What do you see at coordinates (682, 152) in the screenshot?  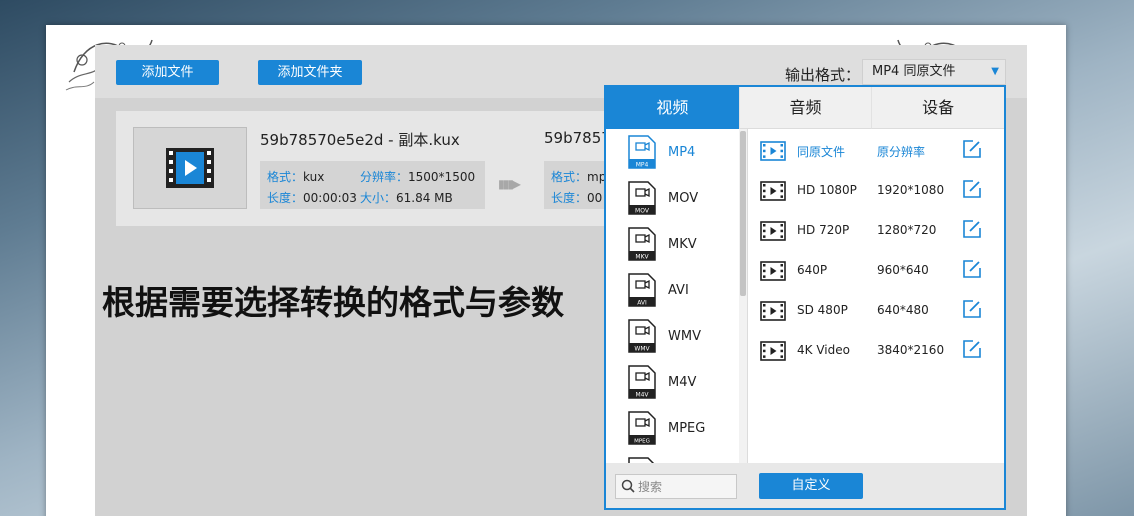 I see `format-label: MP4` at bounding box center [682, 152].